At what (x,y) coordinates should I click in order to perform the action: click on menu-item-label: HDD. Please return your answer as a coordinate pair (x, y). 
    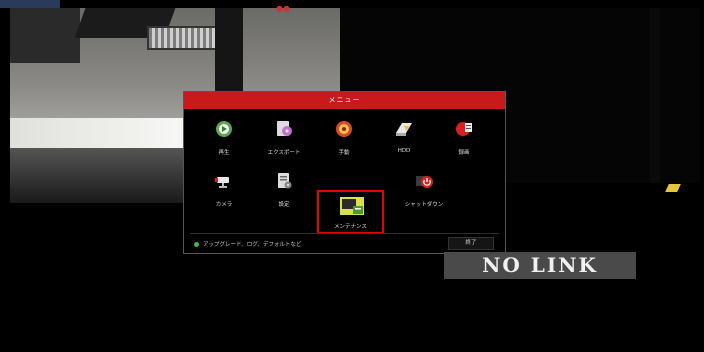
    Looking at the image, I should click on (404, 151).